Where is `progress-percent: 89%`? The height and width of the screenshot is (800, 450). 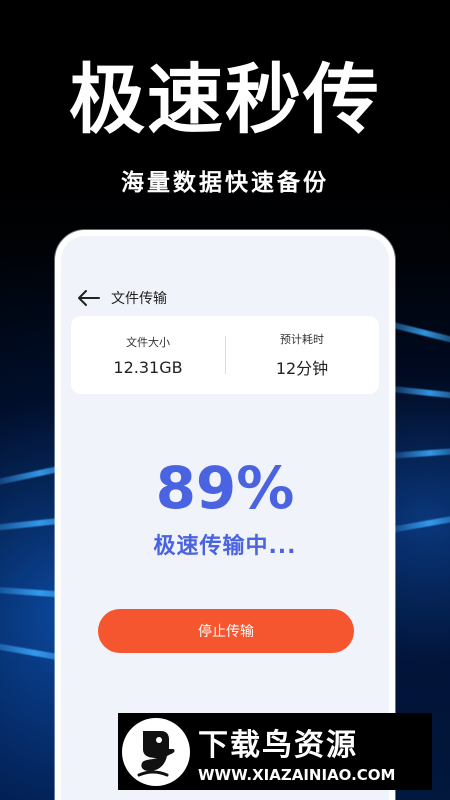 progress-percent: 89% is located at coordinates (225, 488).